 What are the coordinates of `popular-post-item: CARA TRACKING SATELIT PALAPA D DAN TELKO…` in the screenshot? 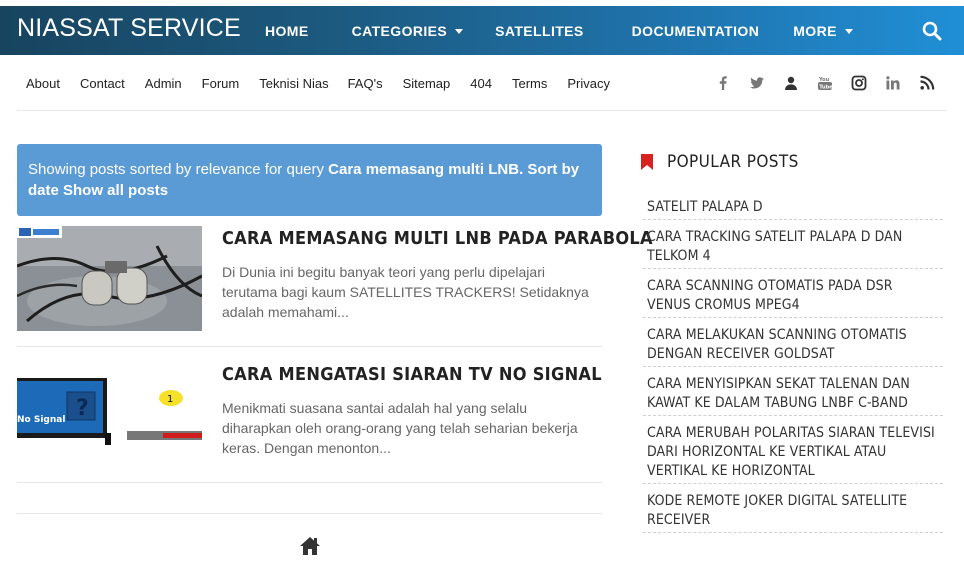 It's located at (793, 244).